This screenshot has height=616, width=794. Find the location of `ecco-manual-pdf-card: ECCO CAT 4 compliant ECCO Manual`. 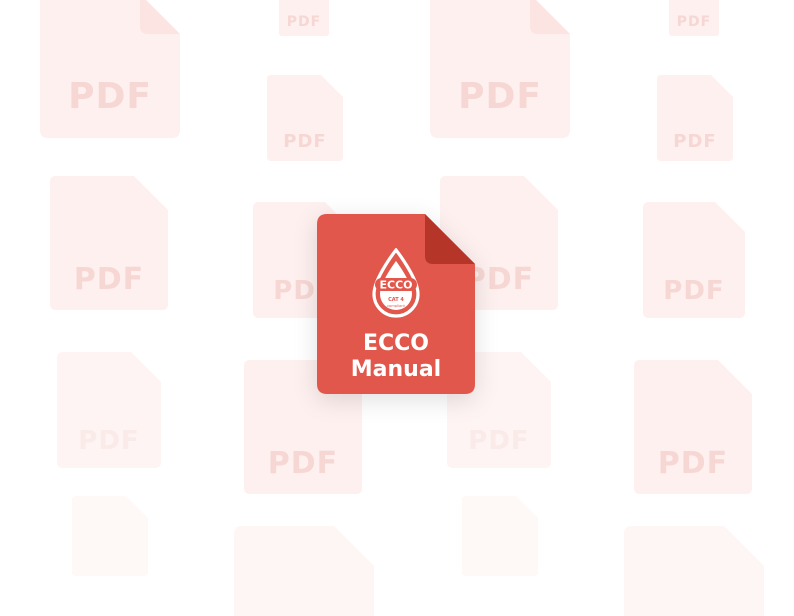

ecco-manual-pdf-card: ECCO CAT 4 compliant ECCO Manual is located at coordinates (396, 304).